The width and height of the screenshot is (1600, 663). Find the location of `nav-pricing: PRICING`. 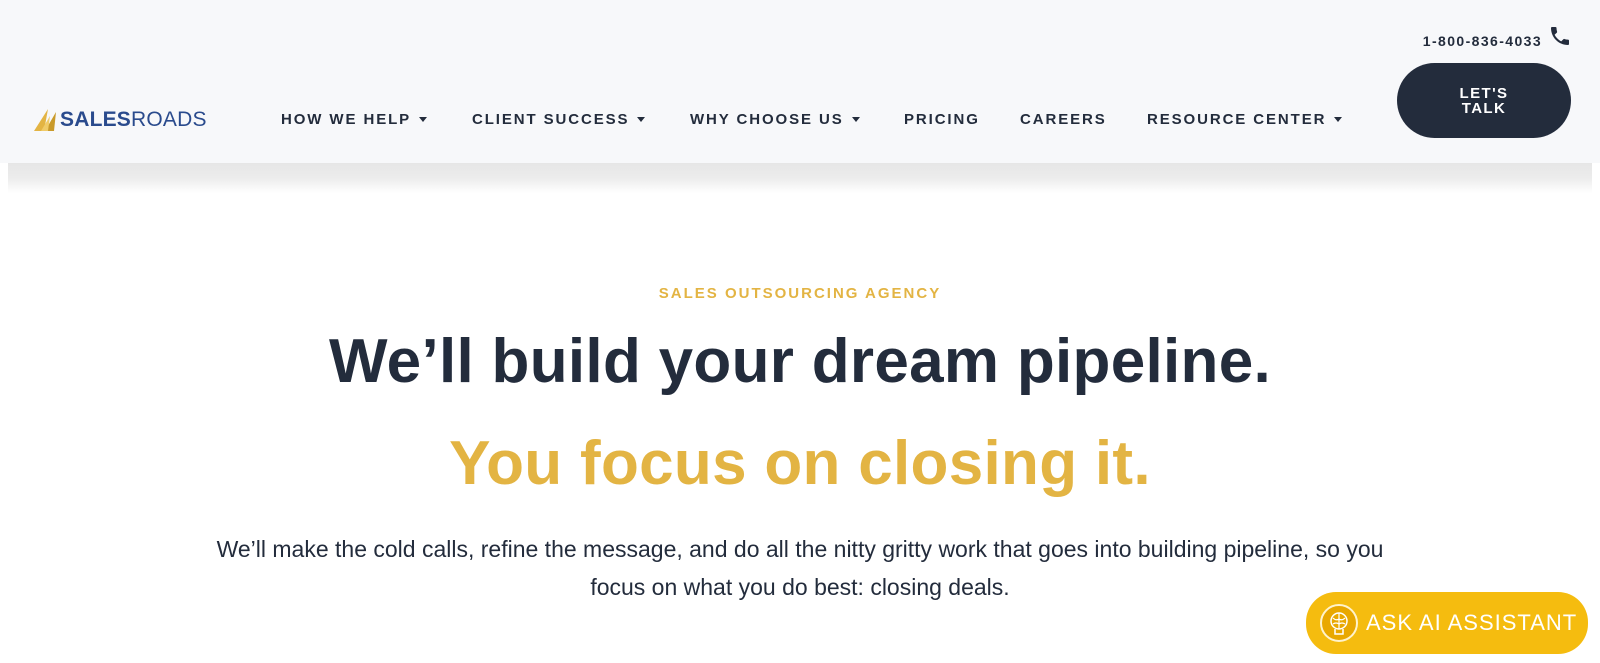

nav-pricing: PRICING is located at coordinates (942, 119).